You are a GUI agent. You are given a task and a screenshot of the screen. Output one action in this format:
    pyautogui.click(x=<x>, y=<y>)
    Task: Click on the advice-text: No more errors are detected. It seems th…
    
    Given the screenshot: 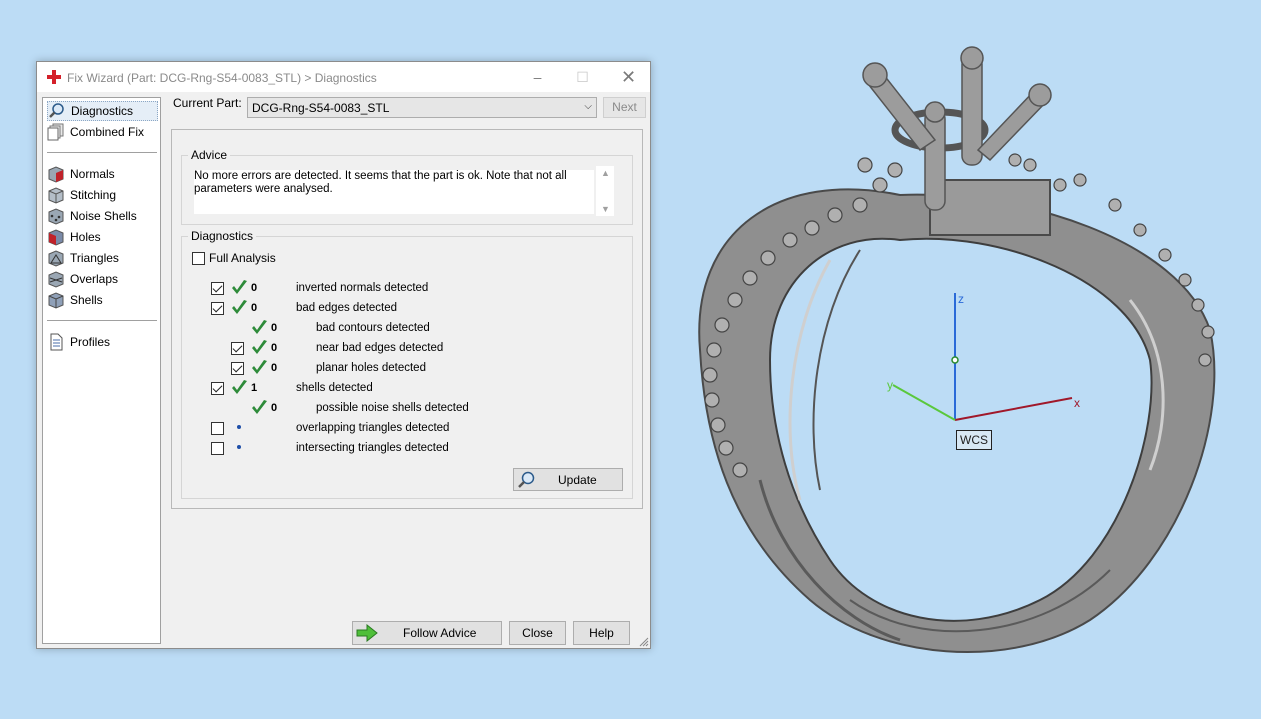 What is the action you would take?
    pyautogui.click(x=394, y=192)
    